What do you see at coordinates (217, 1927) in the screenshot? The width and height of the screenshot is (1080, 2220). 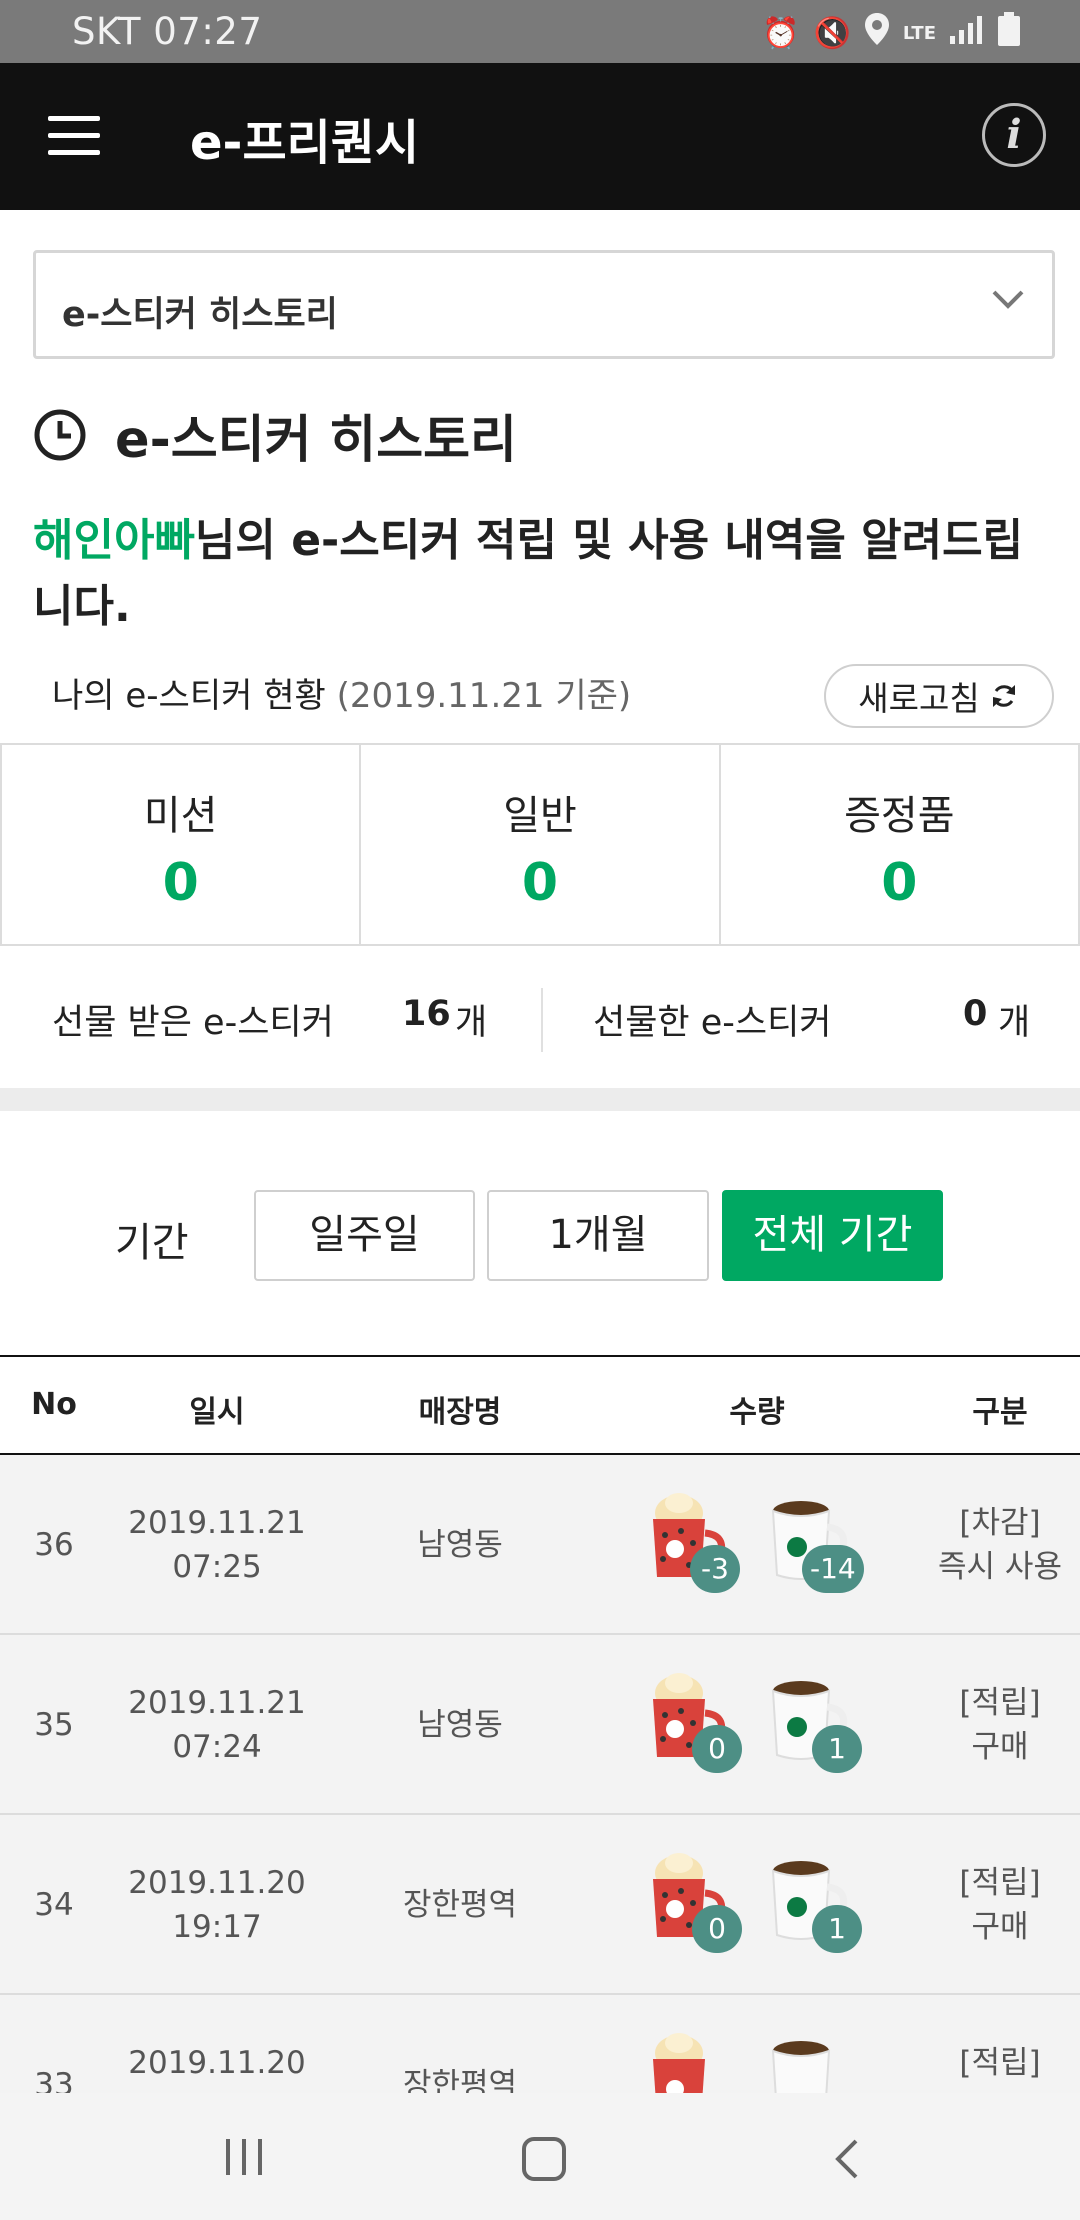 I see `row-time: 19:17` at bounding box center [217, 1927].